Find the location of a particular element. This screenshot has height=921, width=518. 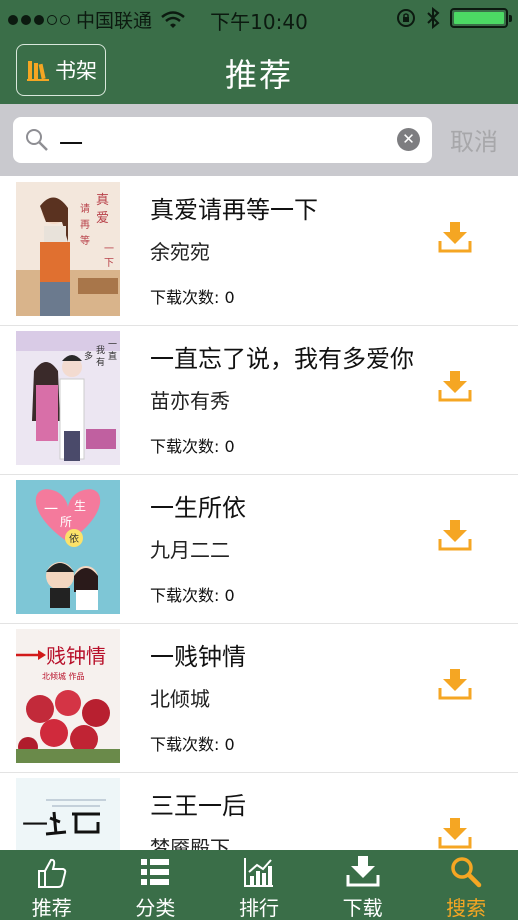

list-icon is located at coordinates (155, 872).